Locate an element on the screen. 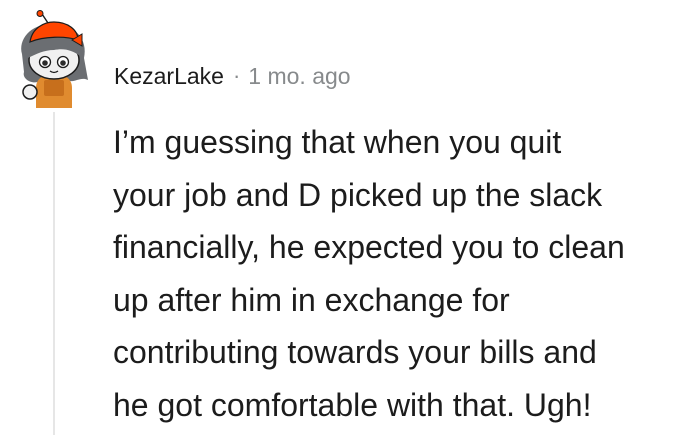 Image resolution: width=700 pixels, height=435 pixels. comment-body-line: up after him in exchange for is located at coordinates (311, 299).